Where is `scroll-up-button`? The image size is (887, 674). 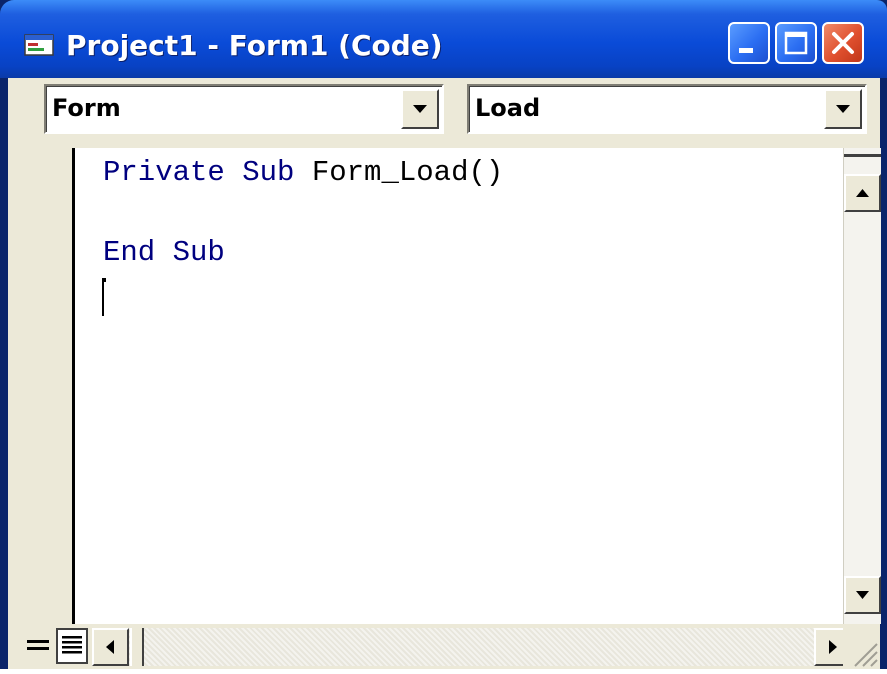 scroll-up-button is located at coordinates (862, 193).